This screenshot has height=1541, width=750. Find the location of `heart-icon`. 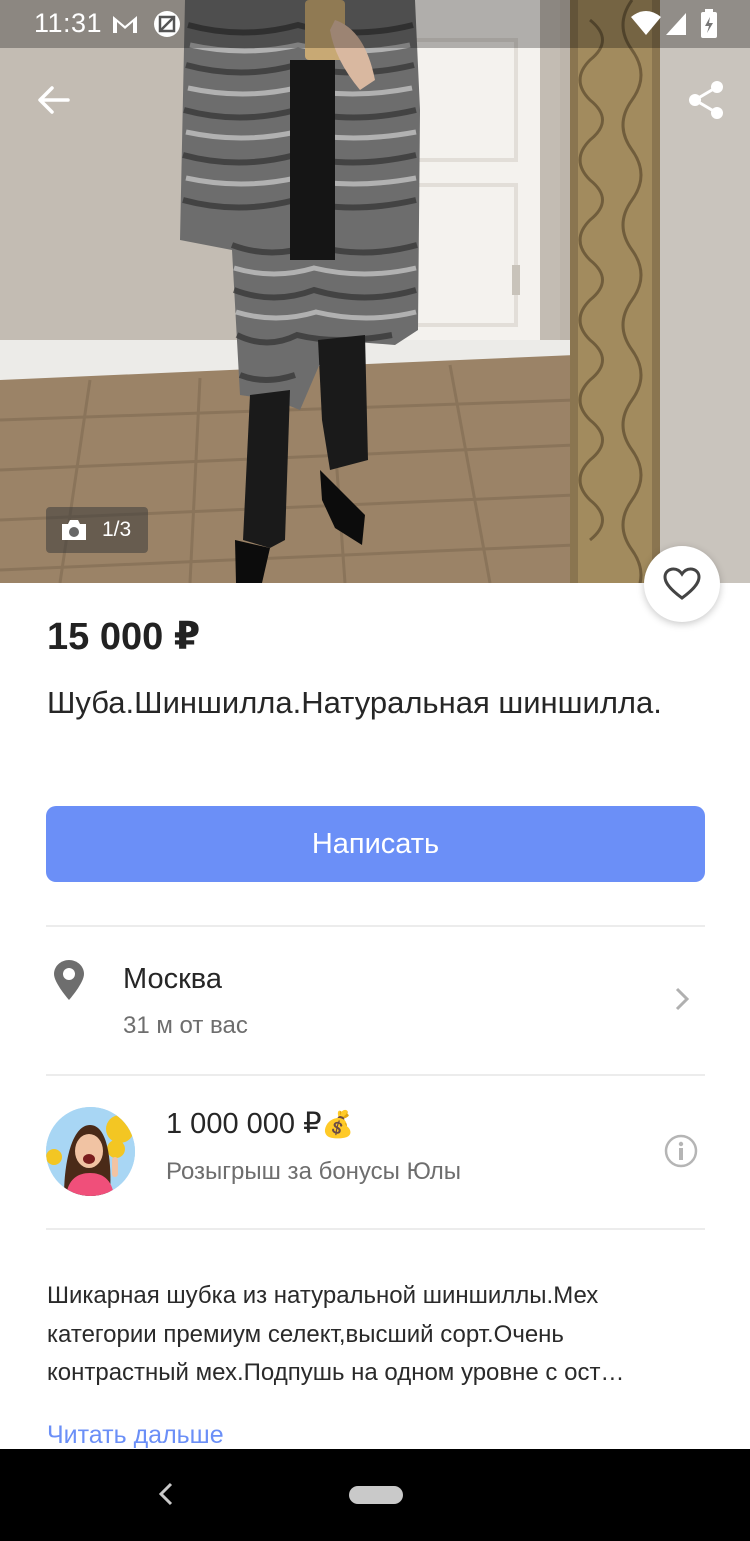

heart-icon is located at coordinates (682, 583).